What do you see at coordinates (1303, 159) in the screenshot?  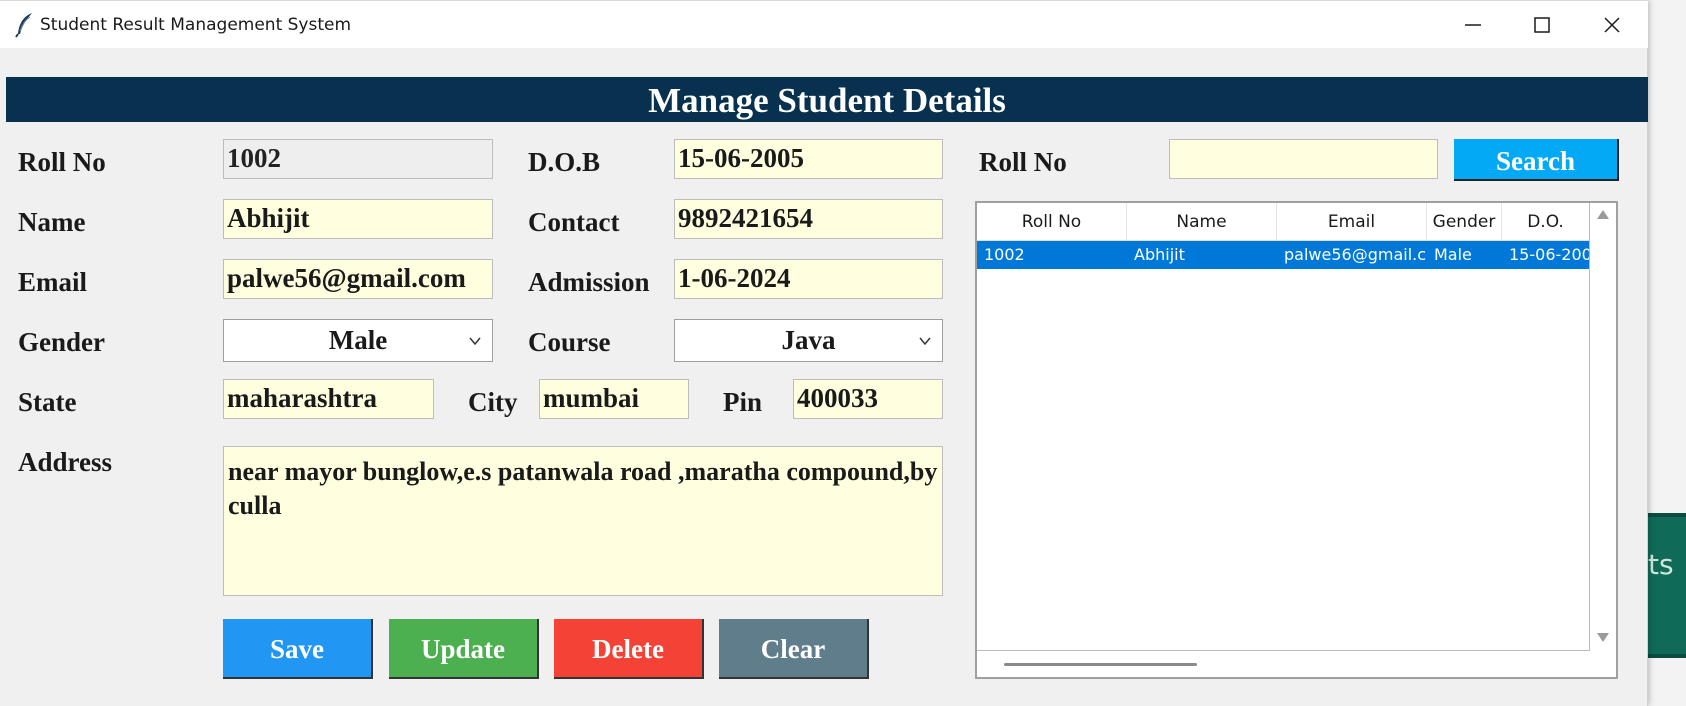 I see `search-input` at bounding box center [1303, 159].